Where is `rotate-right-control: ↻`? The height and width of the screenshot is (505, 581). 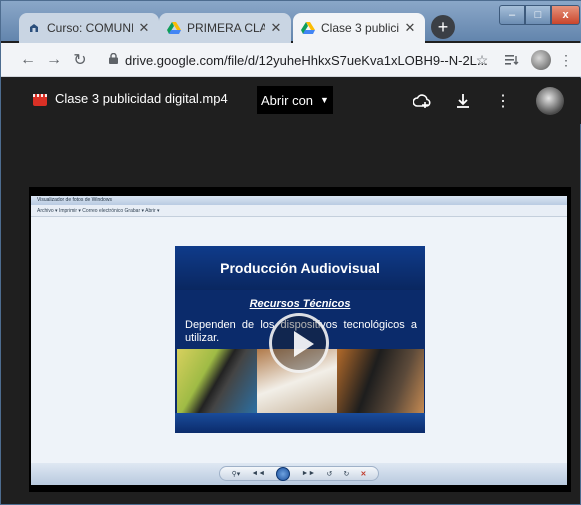 rotate-right-control: ↻ is located at coordinates (346, 474).